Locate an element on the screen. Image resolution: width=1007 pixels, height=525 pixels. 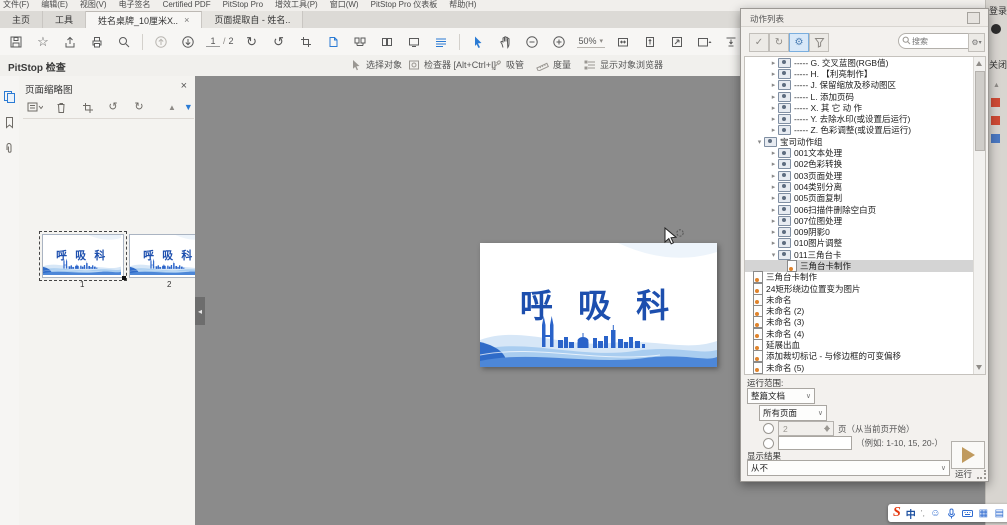
scroll-up-icon: ▲ is located at coordinates (996, 85).